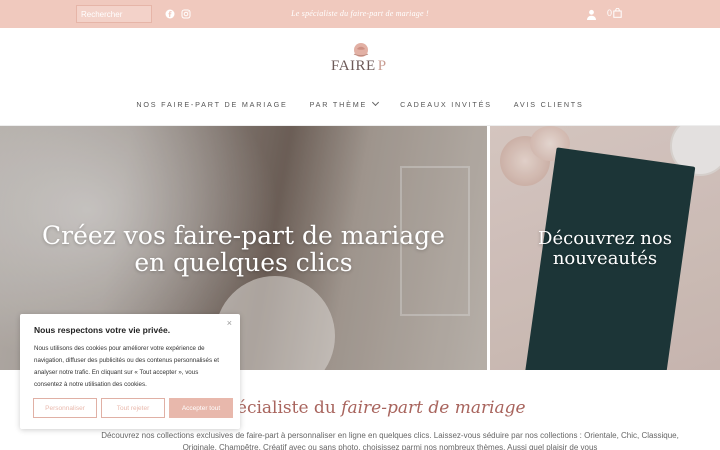  I want to click on hero-title-line2: en quelques clics, so click(243, 262).